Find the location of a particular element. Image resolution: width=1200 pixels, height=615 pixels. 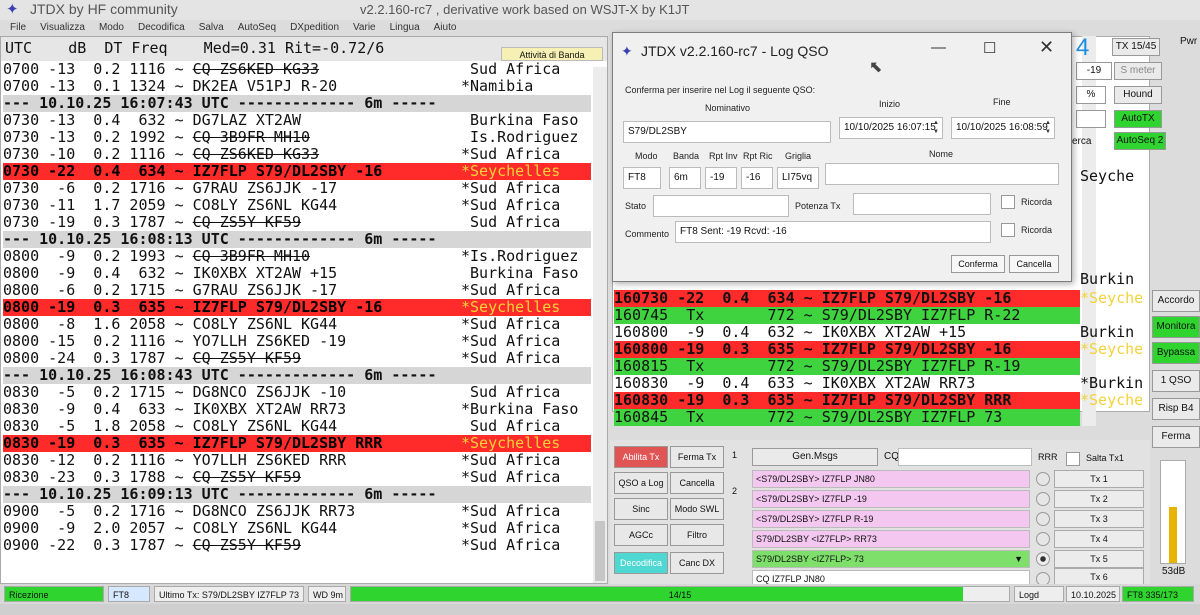

close-icon: ✕ is located at coordinates (1046, 47).